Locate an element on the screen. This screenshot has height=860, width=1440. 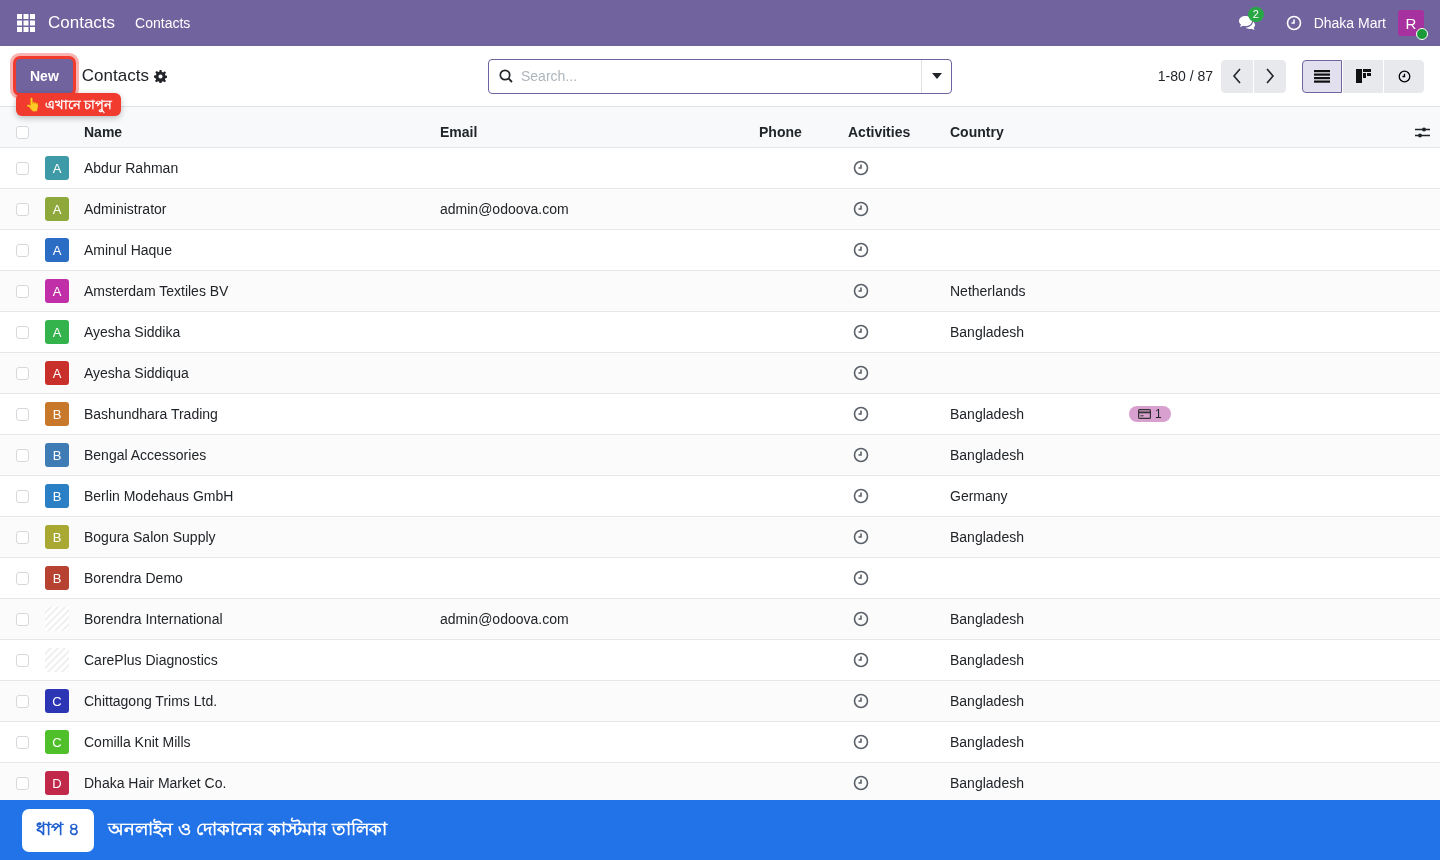
column-header: Country is located at coordinates (1041, 132).